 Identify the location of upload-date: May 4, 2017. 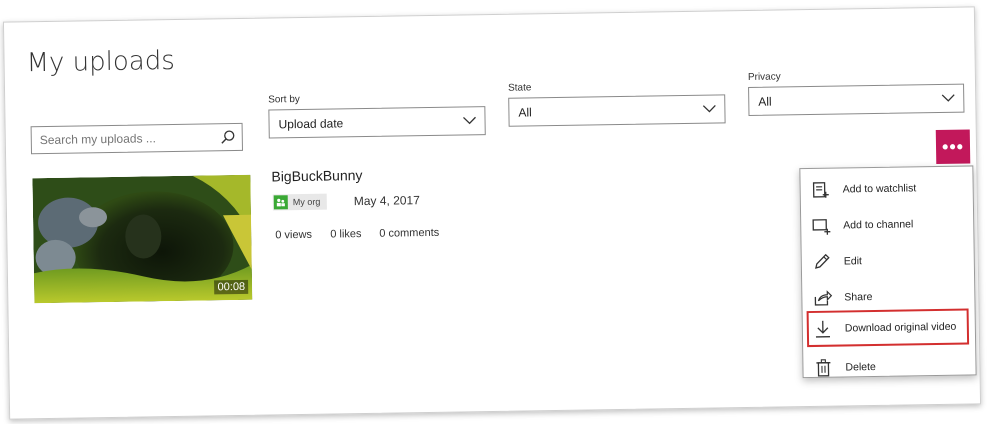
(386, 201).